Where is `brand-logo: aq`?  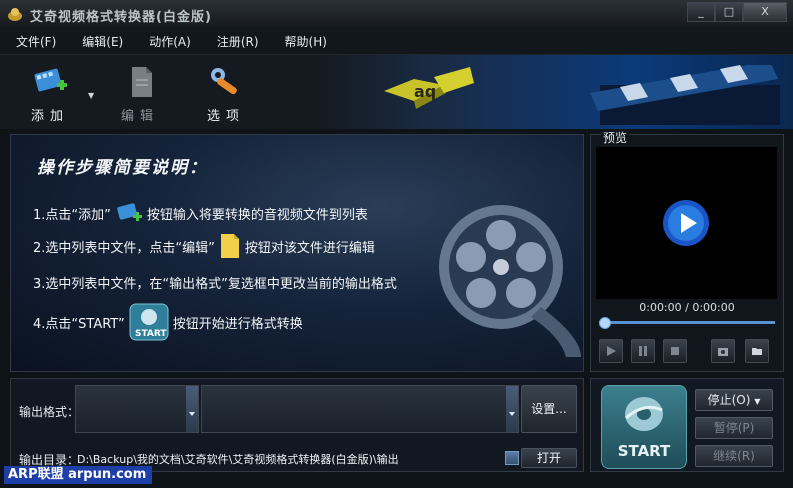
brand-logo: aq is located at coordinates (429, 88).